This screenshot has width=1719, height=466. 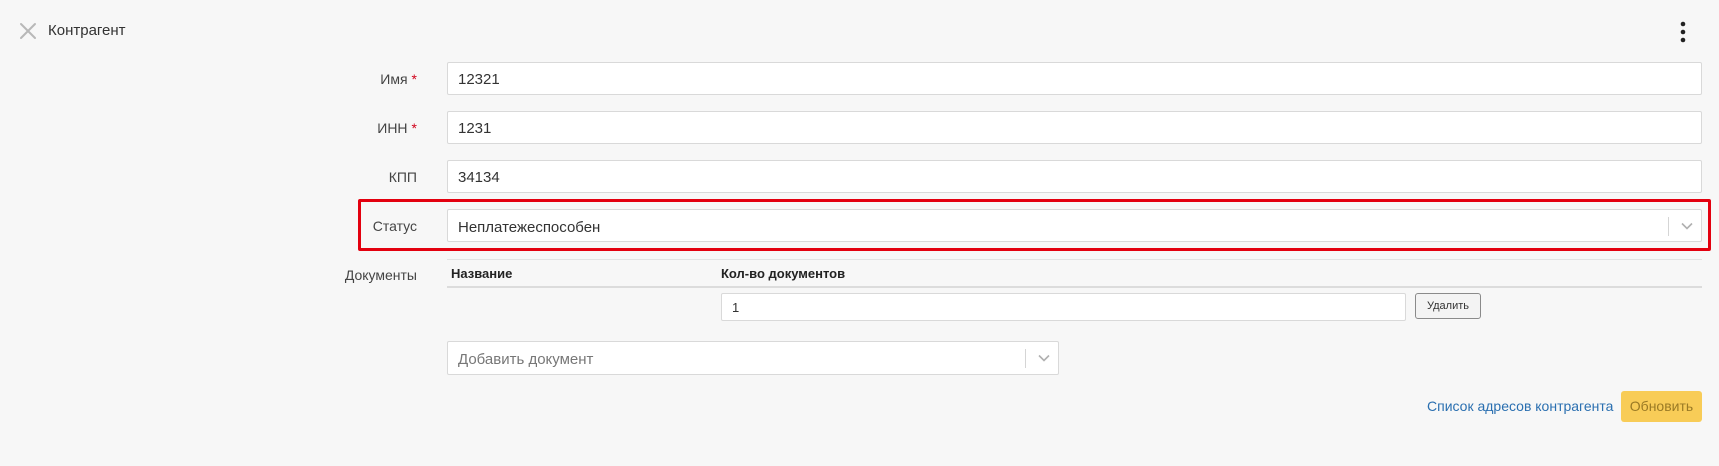 I want to click on documents-header-line, so click(x=1074, y=287).